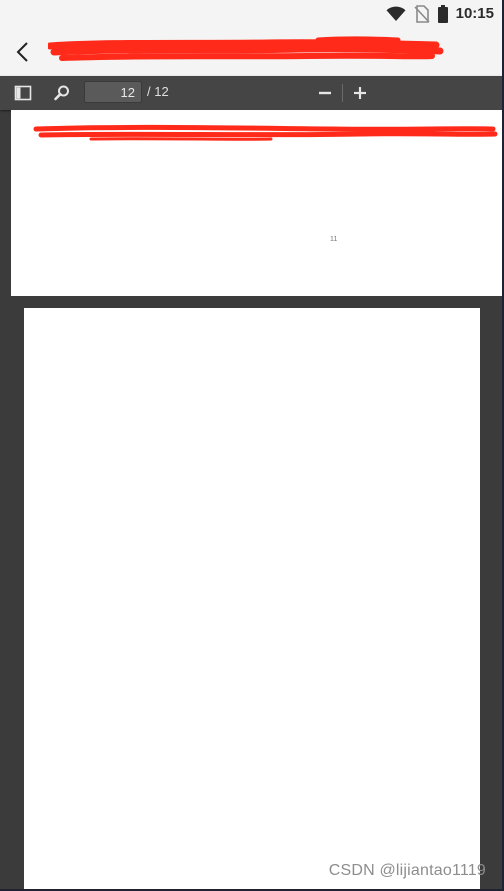  I want to click on zoom-in-button, so click(360, 93).